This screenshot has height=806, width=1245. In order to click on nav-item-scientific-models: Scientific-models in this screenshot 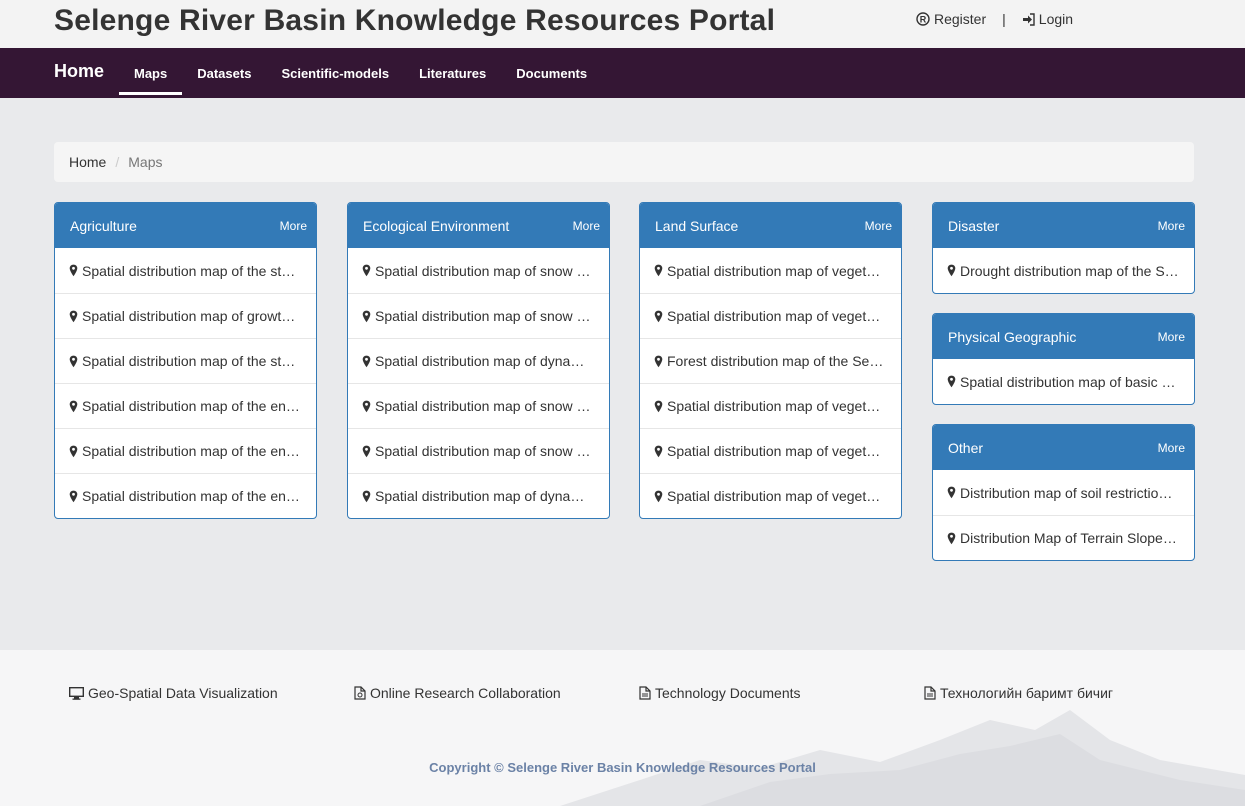, I will do `click(335, 73)`.